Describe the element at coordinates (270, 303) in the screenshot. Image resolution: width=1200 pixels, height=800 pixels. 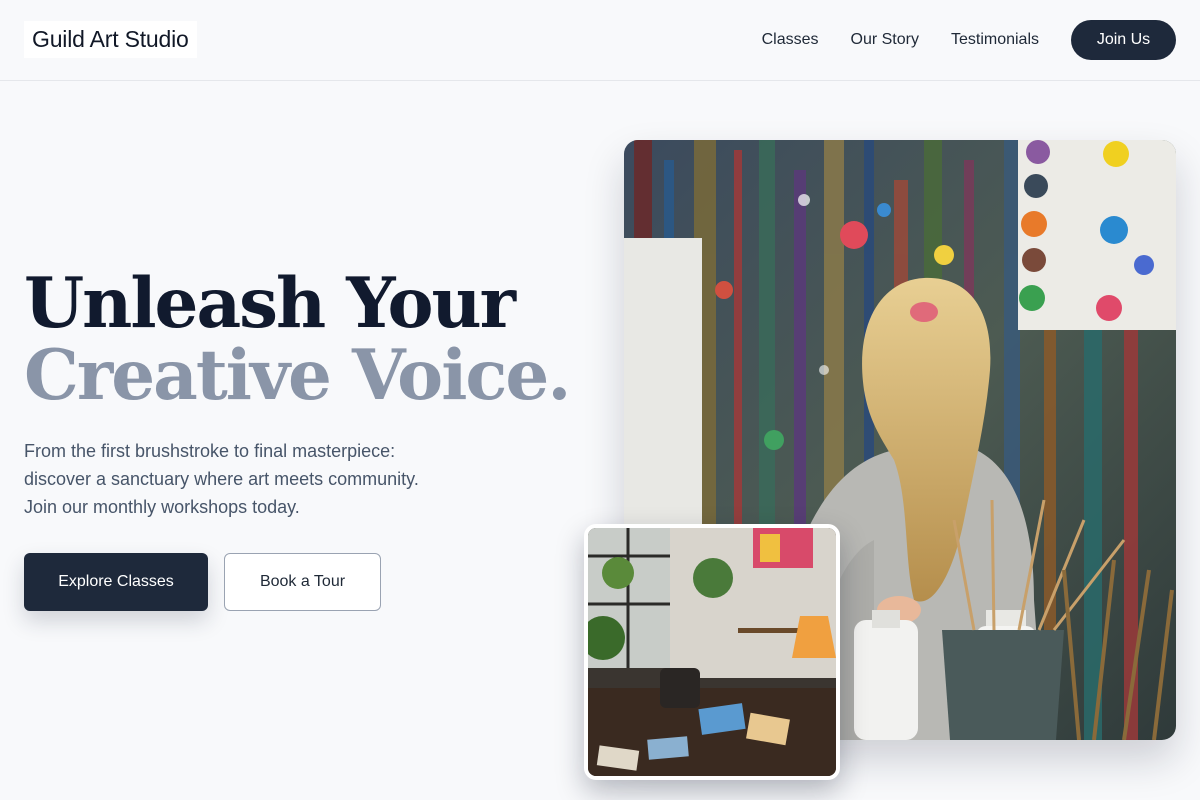
I see `hero-title-line1: Unleash Your` at that location.